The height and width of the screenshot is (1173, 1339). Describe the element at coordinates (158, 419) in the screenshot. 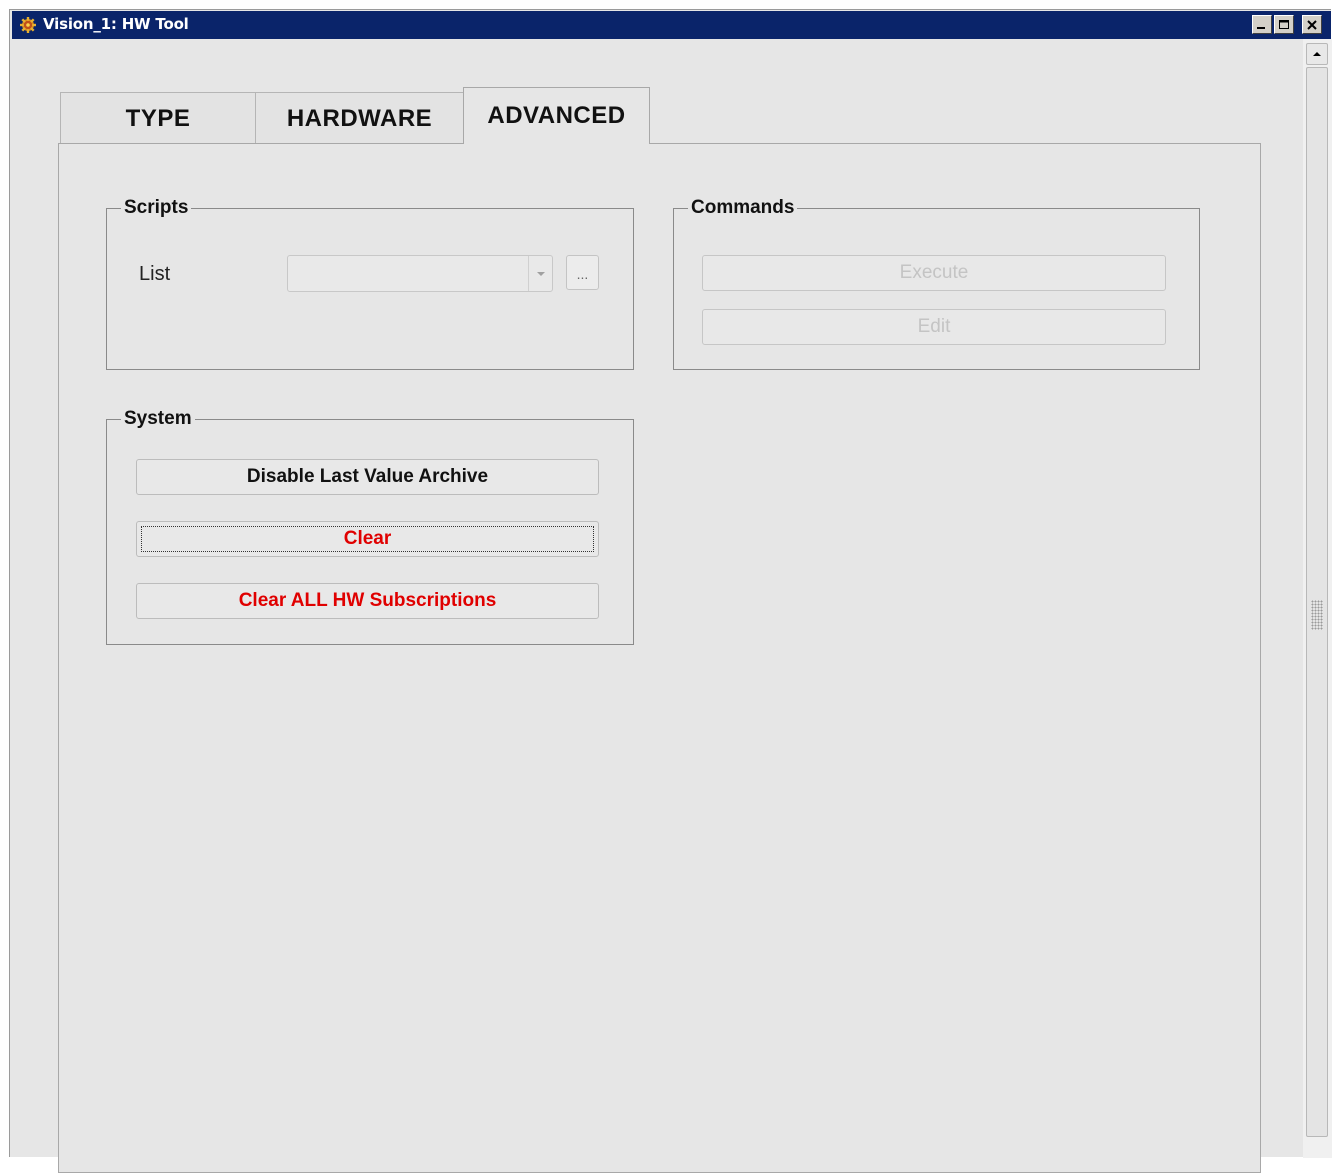

I see `system-group-title: System` at that location.